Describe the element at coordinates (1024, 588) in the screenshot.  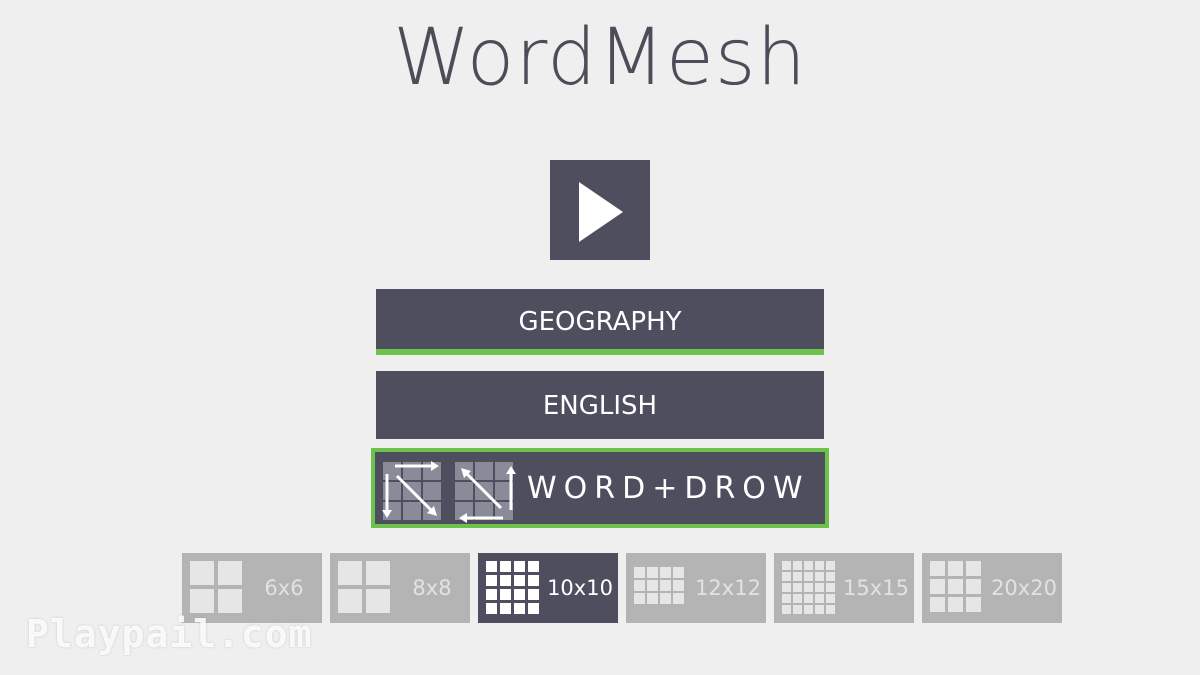
I see `grid-size-label: 20x20` at that location.